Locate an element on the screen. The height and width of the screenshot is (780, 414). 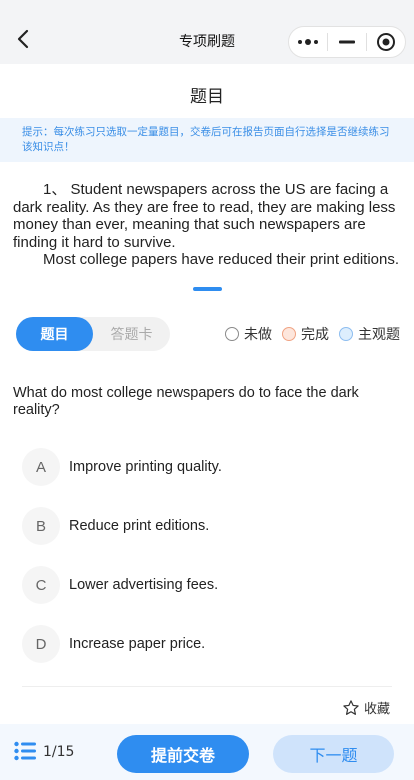
section-title: 题目 is located at coordinates (207, 97).